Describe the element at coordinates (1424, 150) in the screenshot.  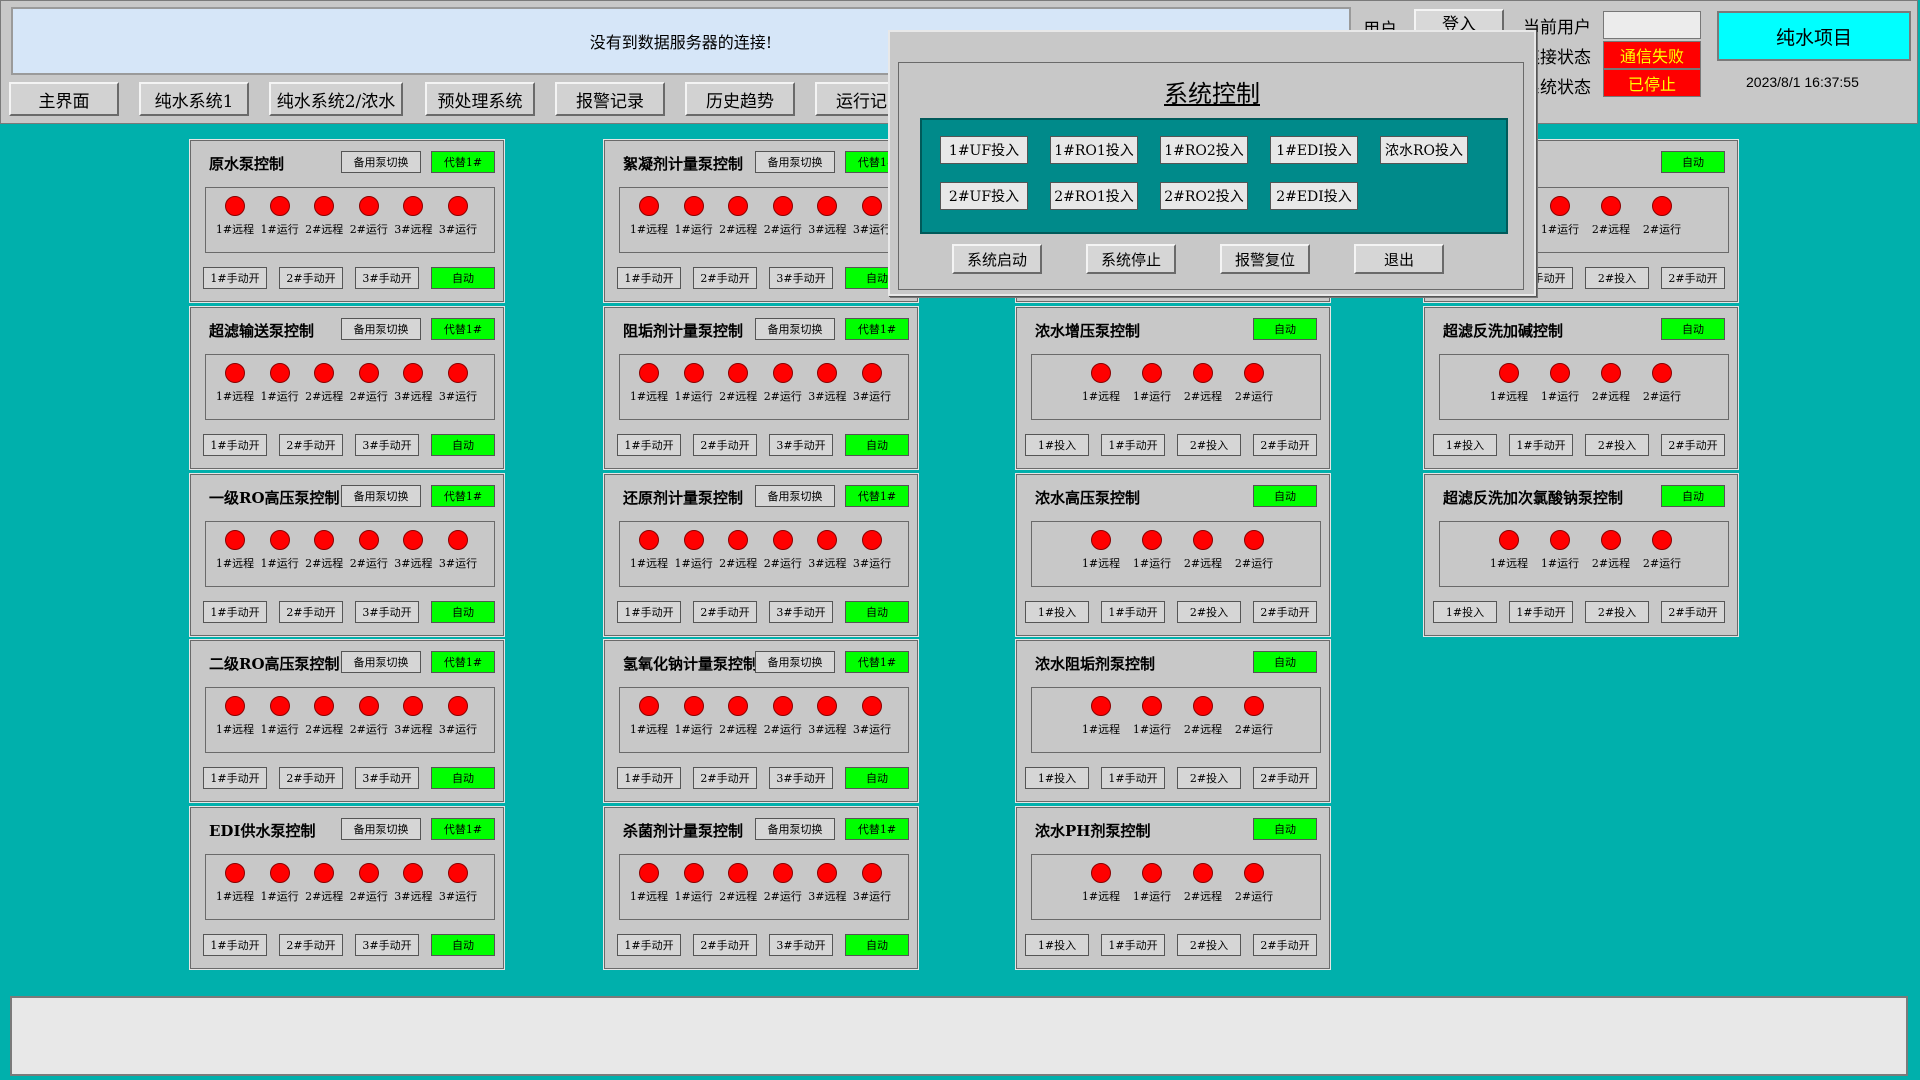
I see `concentrate-ro-enable-button: 浓水RO投入` at that location.